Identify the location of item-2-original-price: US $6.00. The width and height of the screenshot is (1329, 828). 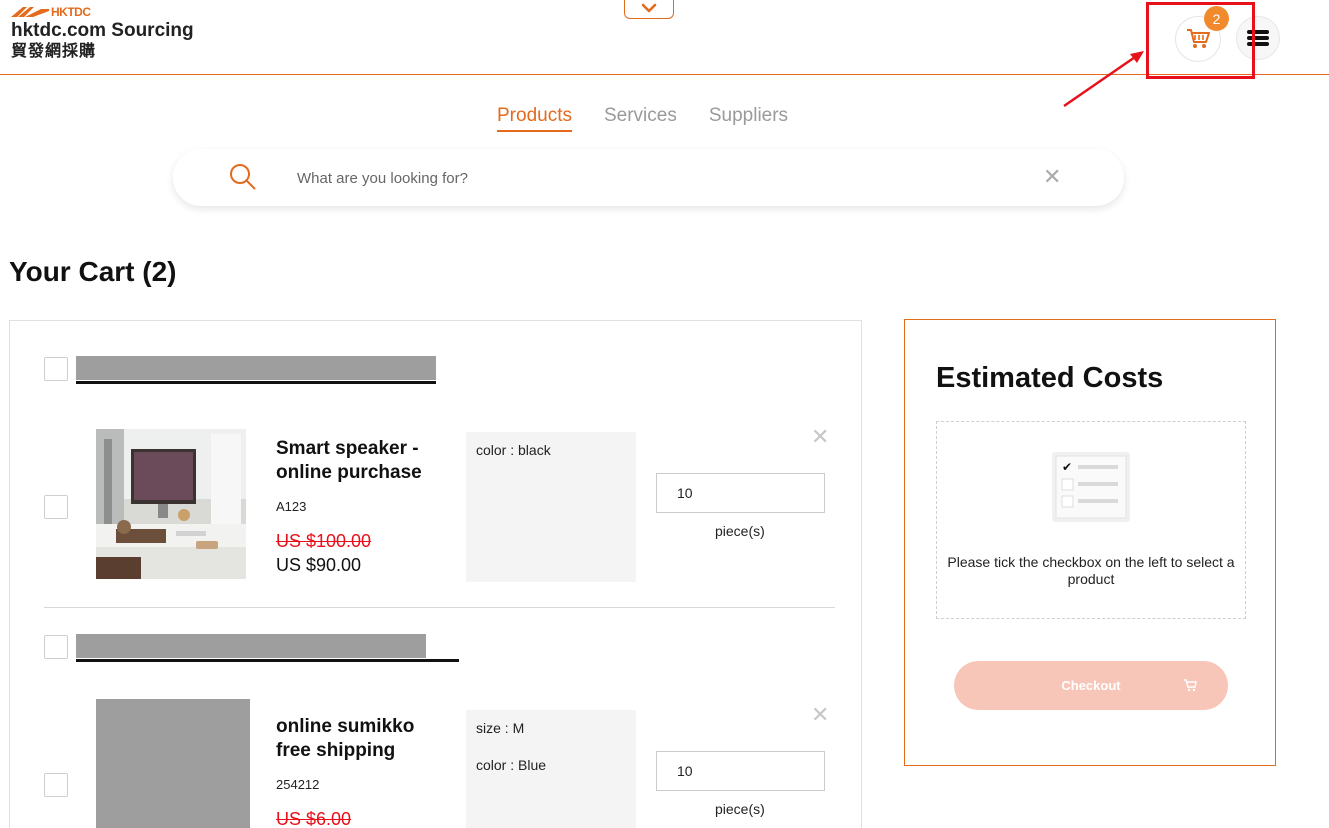
(314, 818).